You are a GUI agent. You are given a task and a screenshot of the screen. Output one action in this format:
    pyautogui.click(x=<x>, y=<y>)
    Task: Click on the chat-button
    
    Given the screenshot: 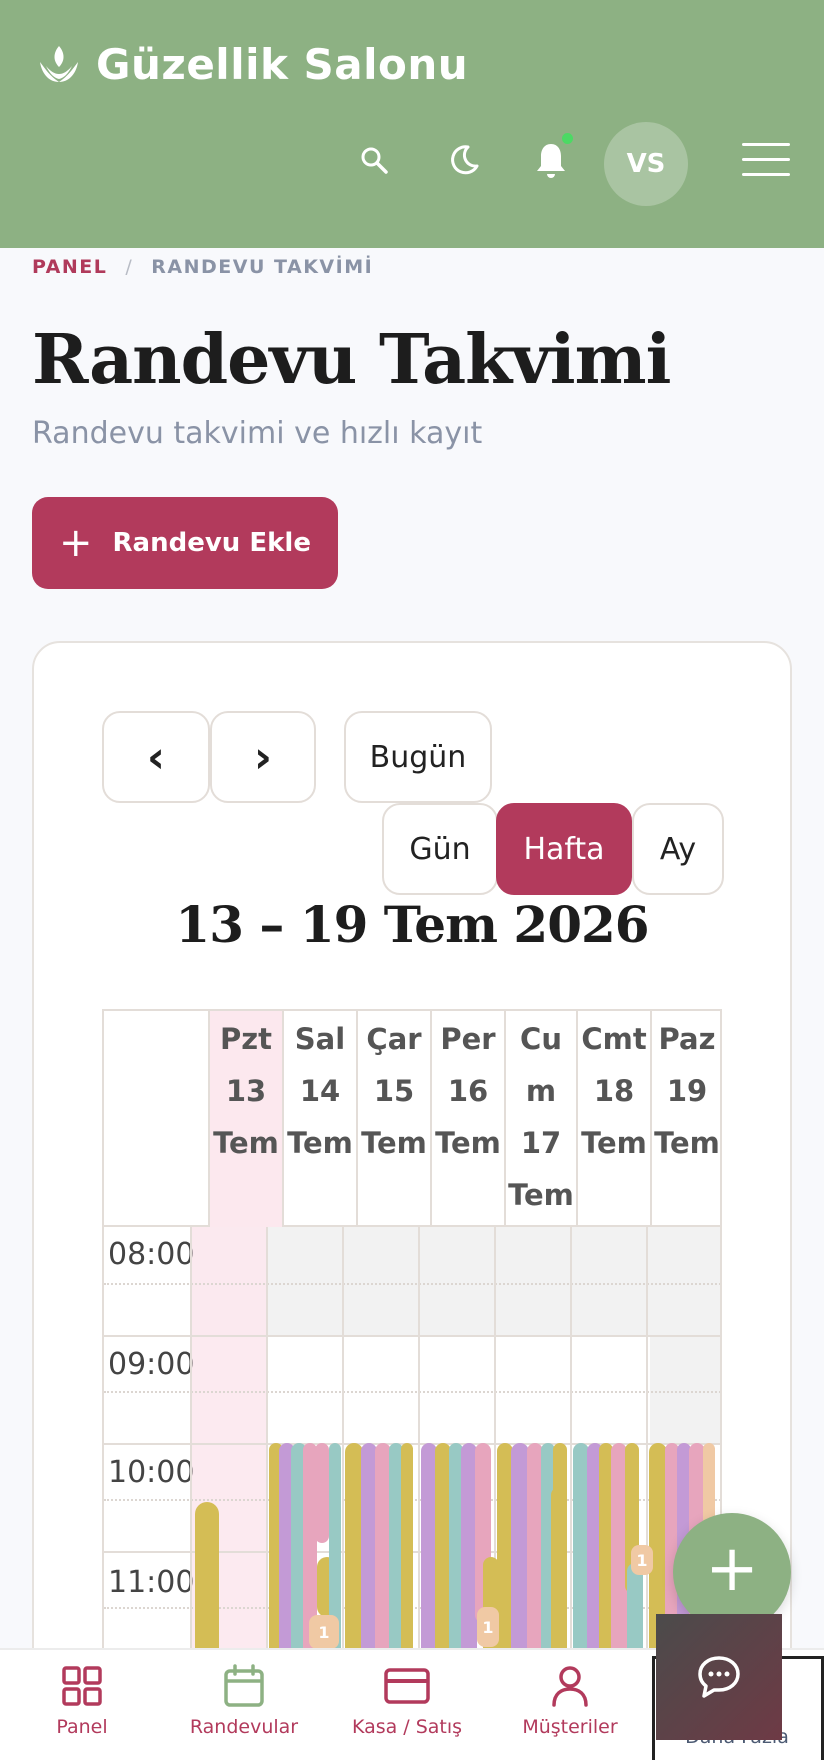 What is the action you would take?
    pyautogui.click(x=719, y=1677)
    